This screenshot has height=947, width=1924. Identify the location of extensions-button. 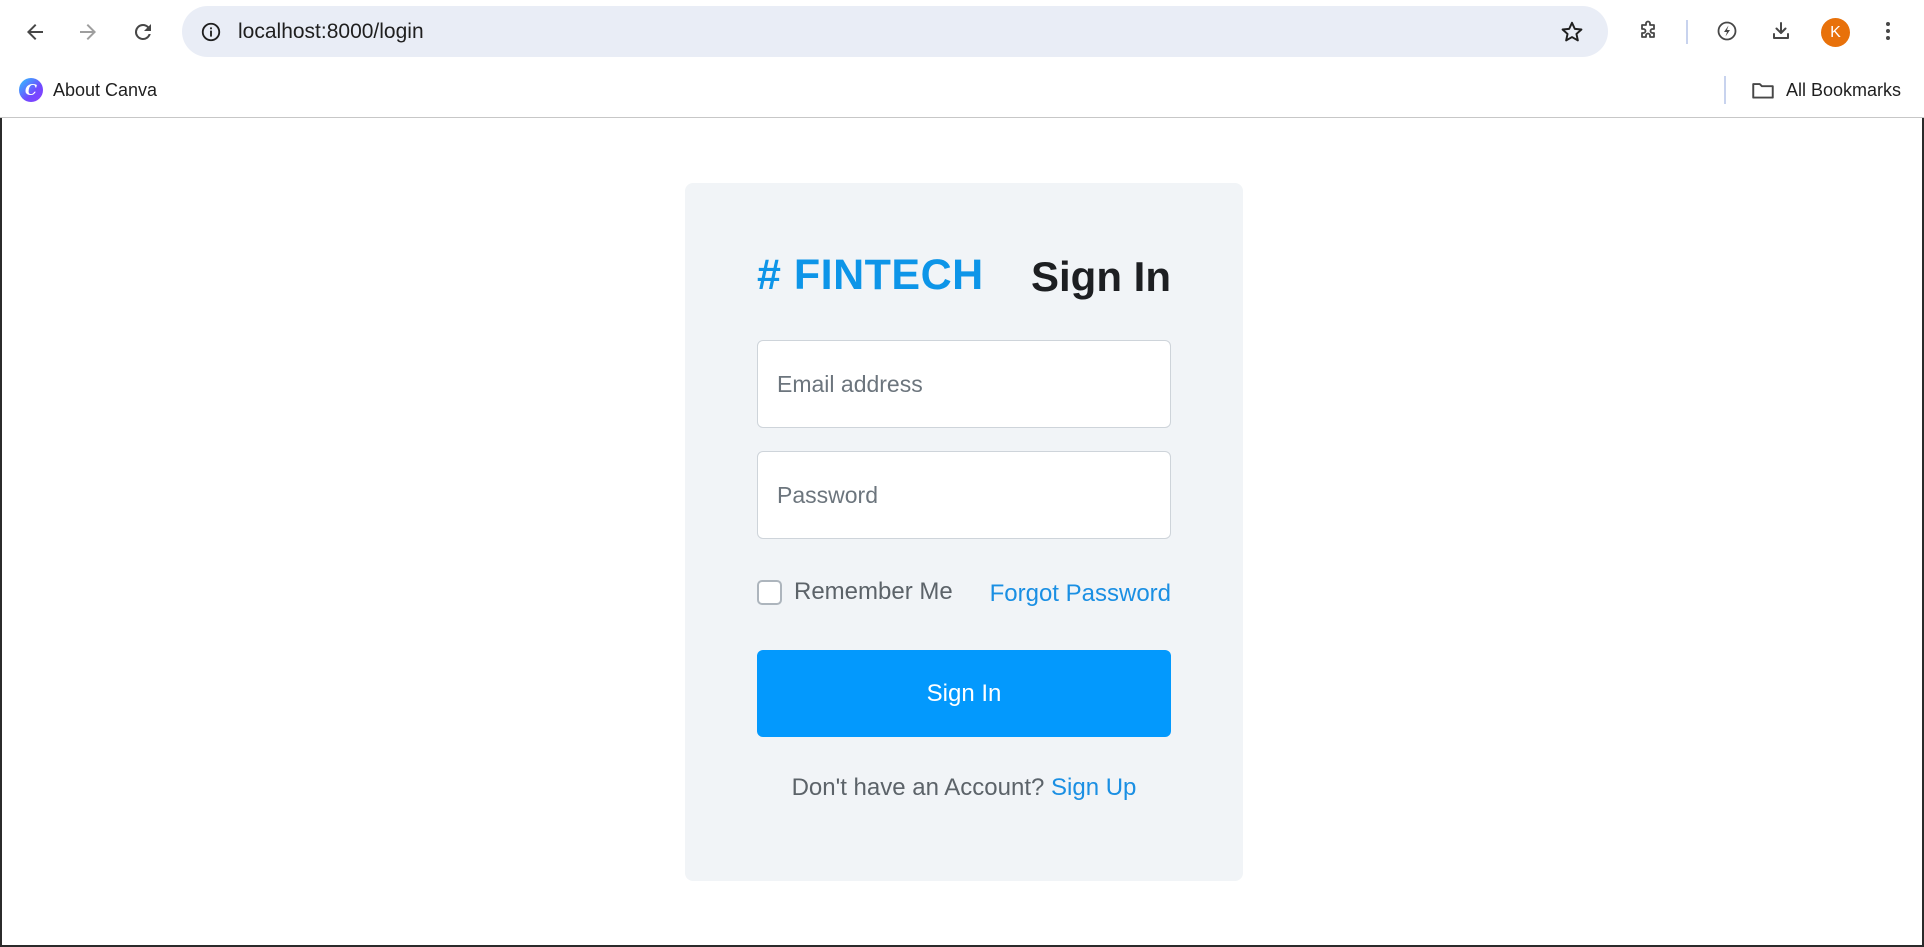
(1648, 31).